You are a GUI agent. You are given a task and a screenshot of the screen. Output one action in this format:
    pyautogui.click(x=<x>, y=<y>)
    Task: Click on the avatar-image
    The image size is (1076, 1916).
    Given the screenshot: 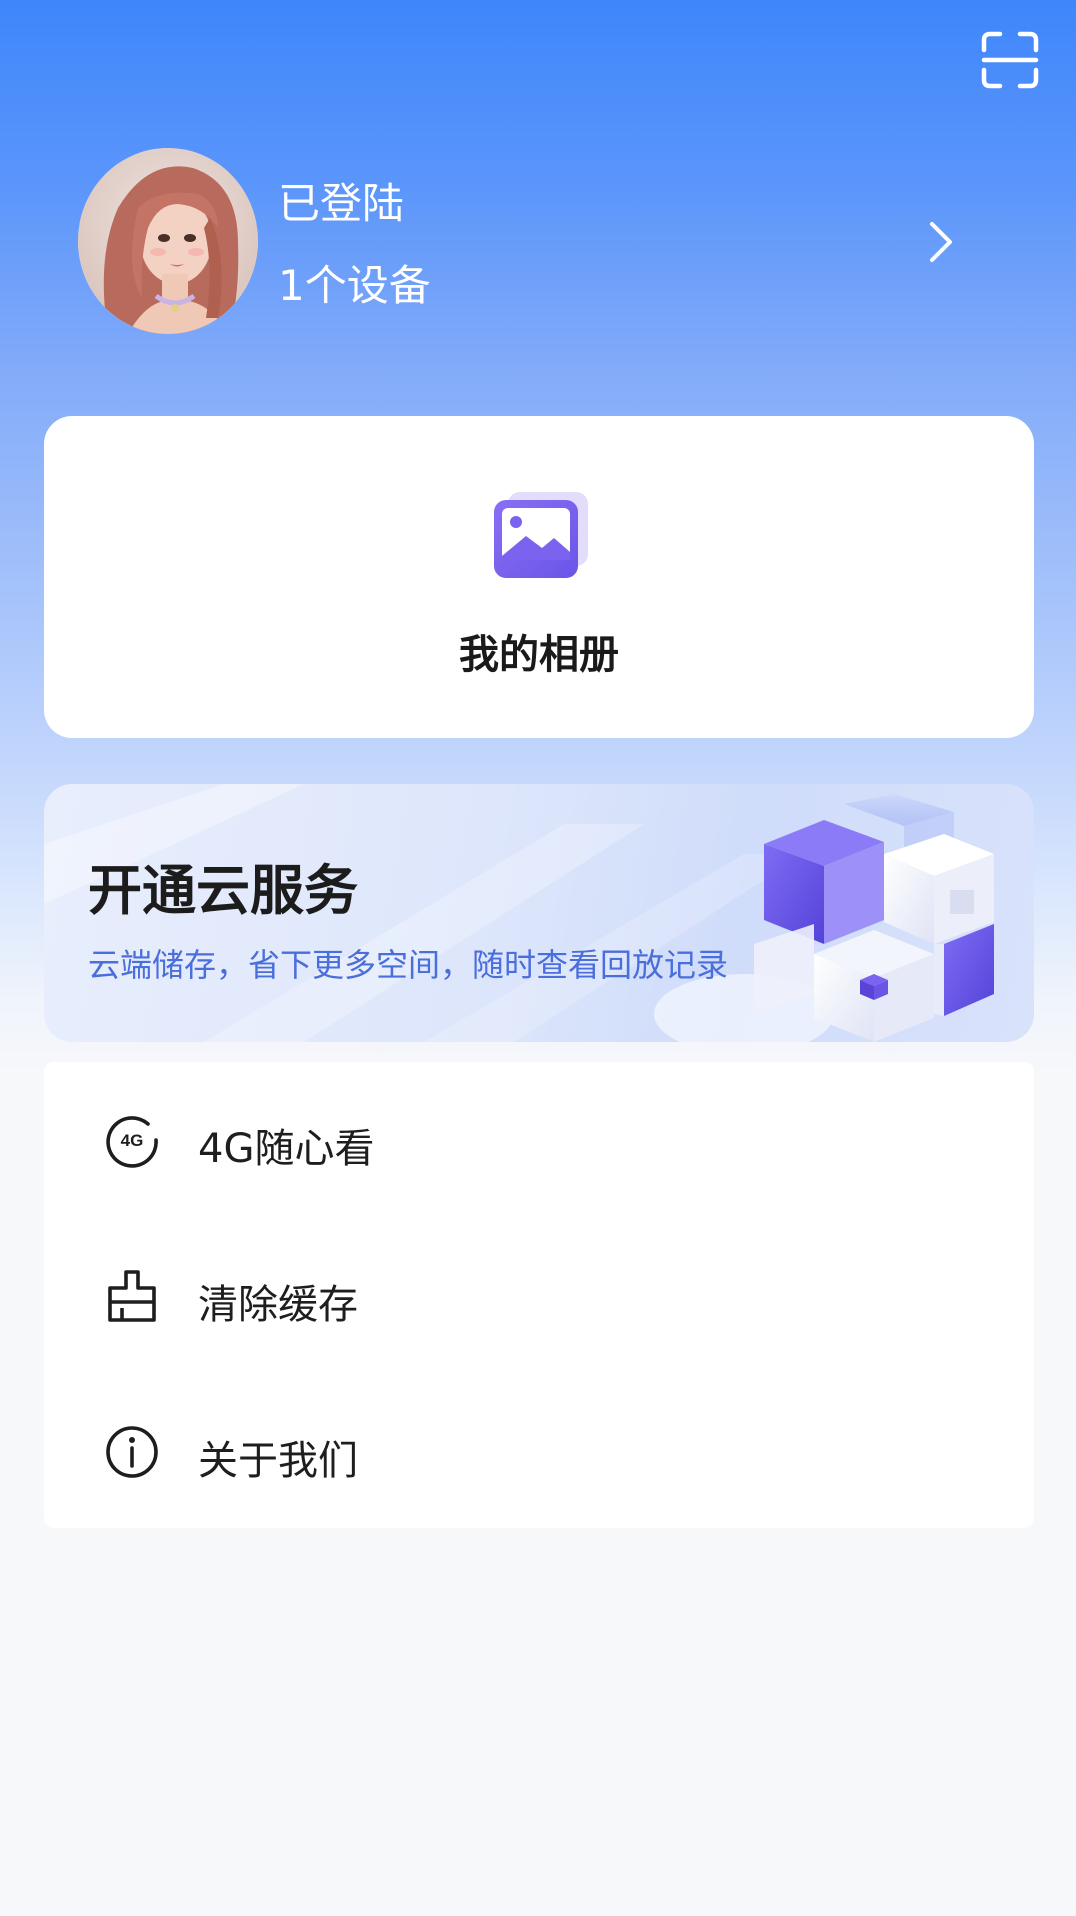 What is the action you would take?
    pyautogui.click(x=168, y=241)
    